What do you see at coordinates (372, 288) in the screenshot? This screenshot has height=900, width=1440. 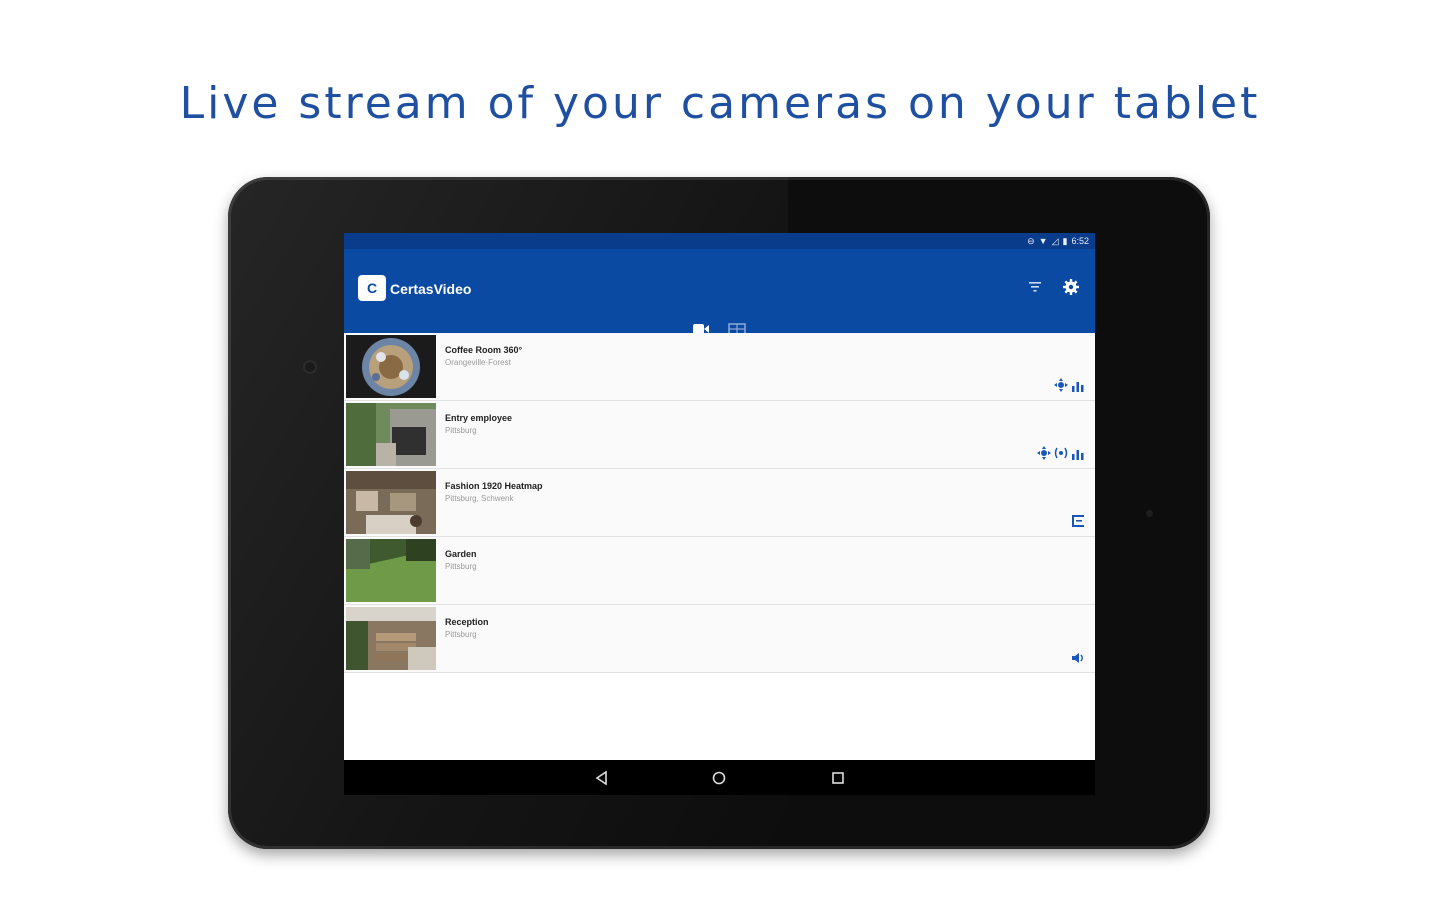 I see `app-logo: C` at bounding box center [372, 288].